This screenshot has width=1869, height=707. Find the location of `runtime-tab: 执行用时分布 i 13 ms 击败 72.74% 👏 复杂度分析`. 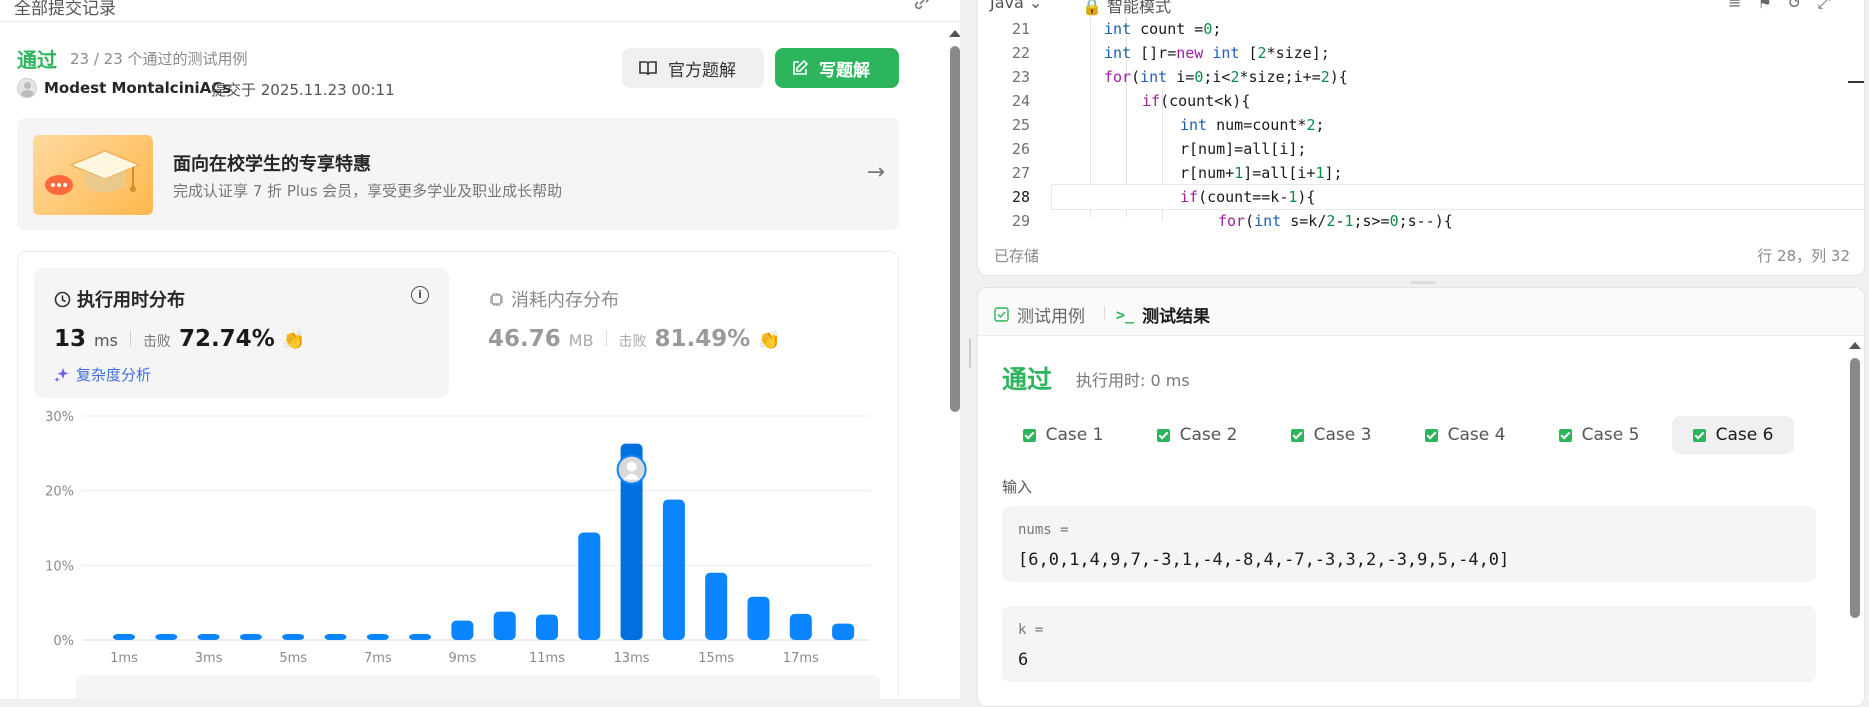

runtime-tab: 执行用时分布 i 13 ms 击败 72.74% 👏 复杂度分析 is located at coordinates (241, 333).